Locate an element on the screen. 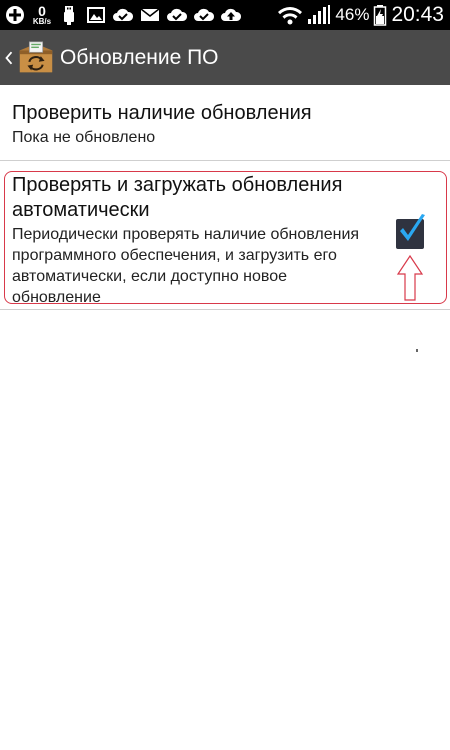  gallery-icon is located at coordinates (96, 15).